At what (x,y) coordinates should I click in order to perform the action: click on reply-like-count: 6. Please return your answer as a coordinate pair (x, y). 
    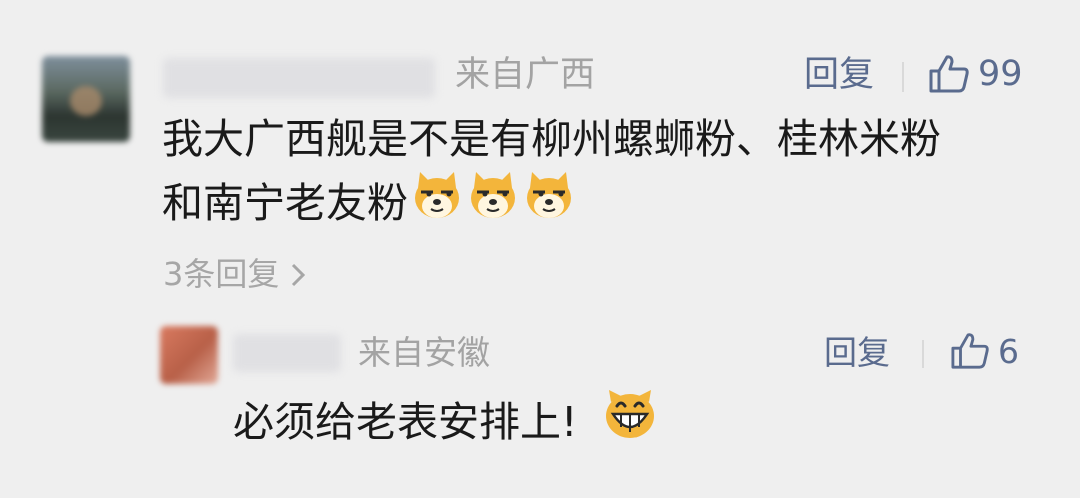
    Looking at the image, I should click on (1008, 351).